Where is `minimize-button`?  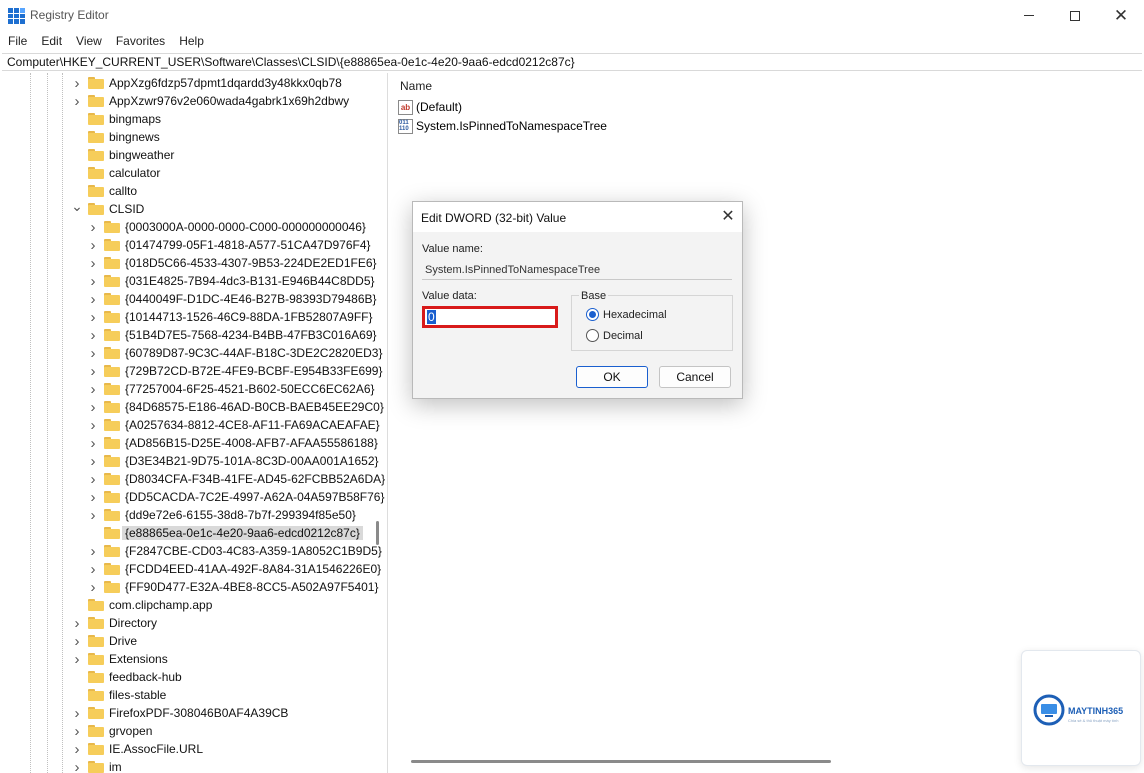
minimize-button is located at coordinates (1029, 15).